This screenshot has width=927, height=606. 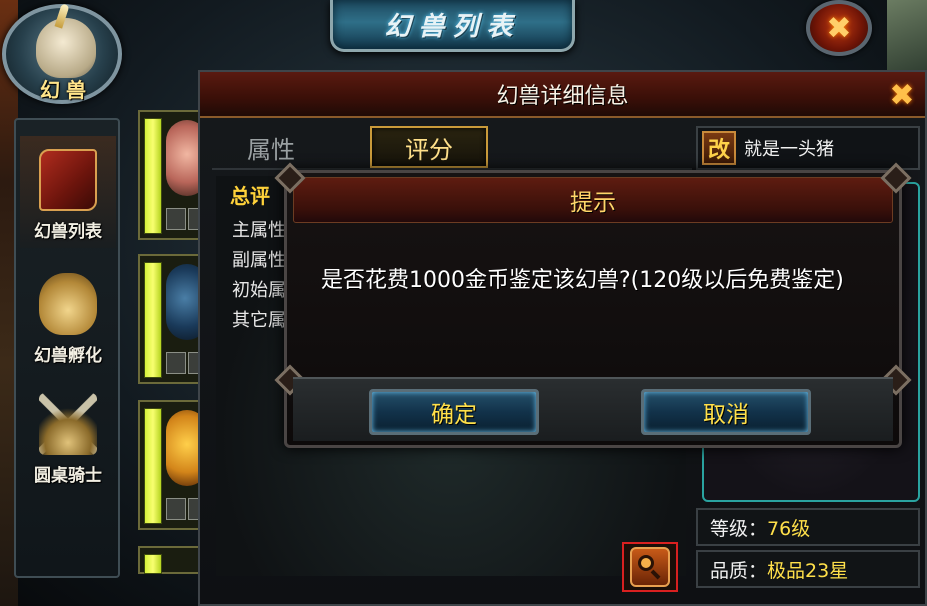 What do you see at coordinates (719, 148) in the screenshot?
I see `rename-button: 改` at bounding box center [719, 148].